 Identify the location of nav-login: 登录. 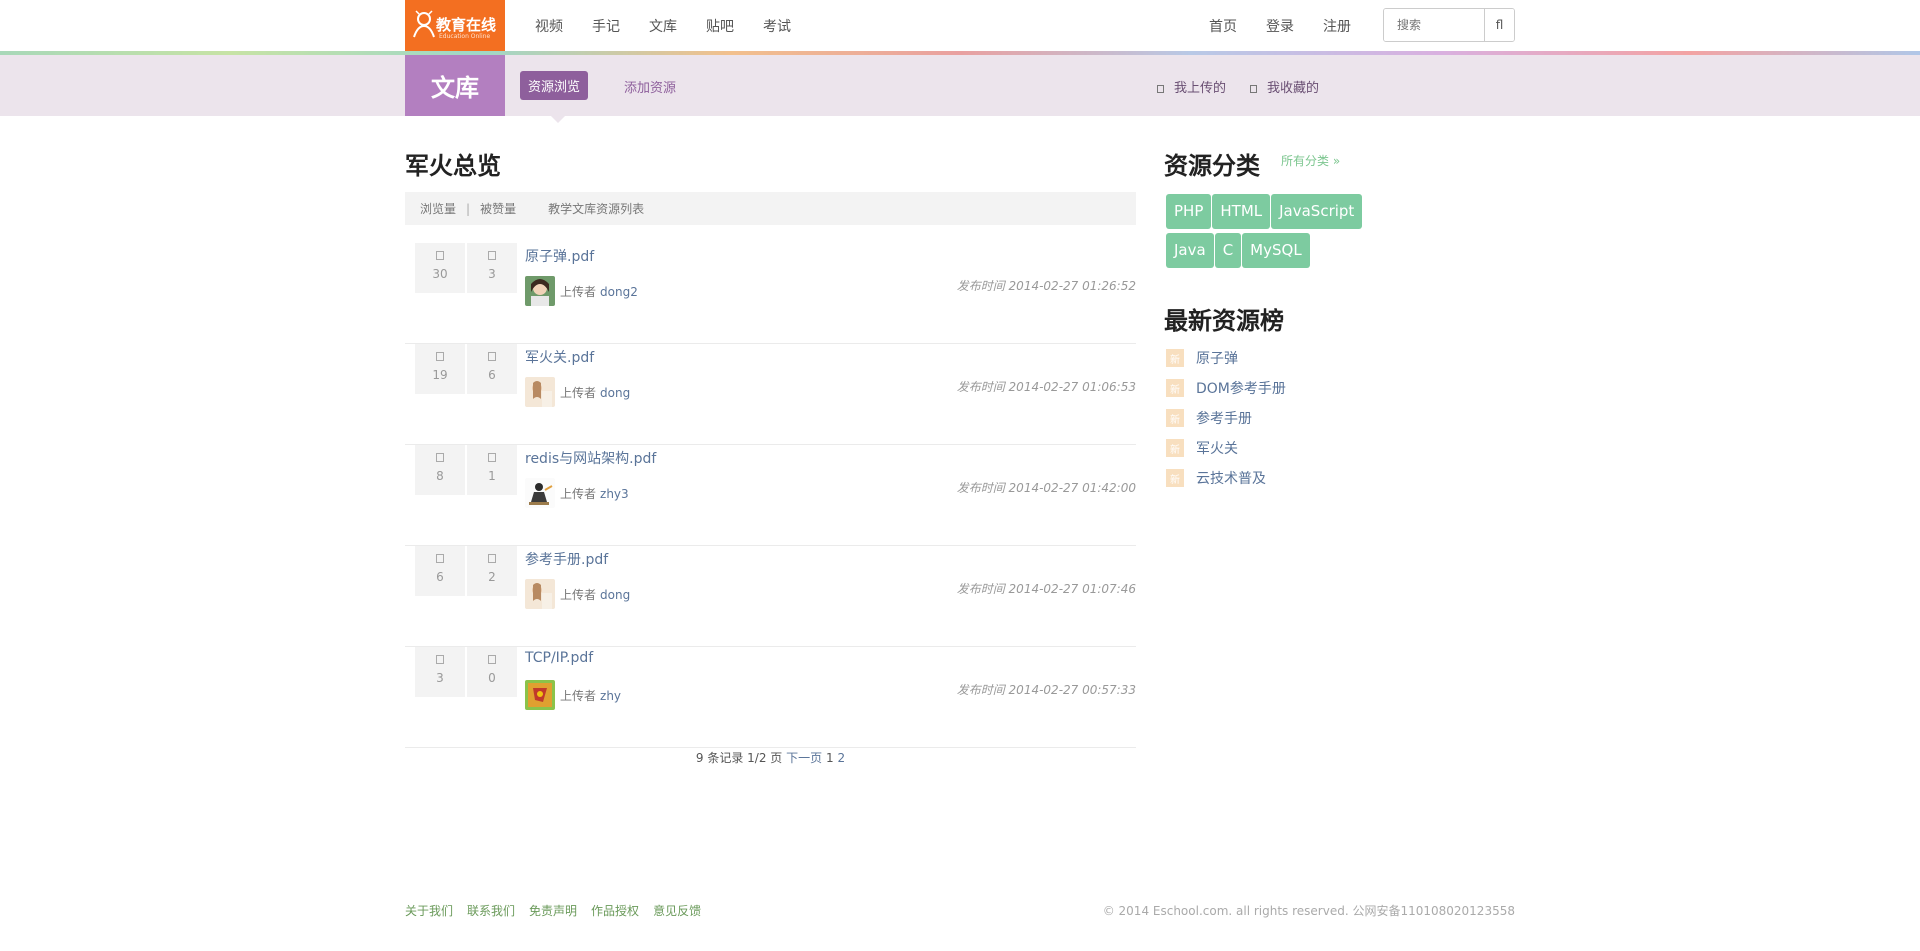
(1280, 26).